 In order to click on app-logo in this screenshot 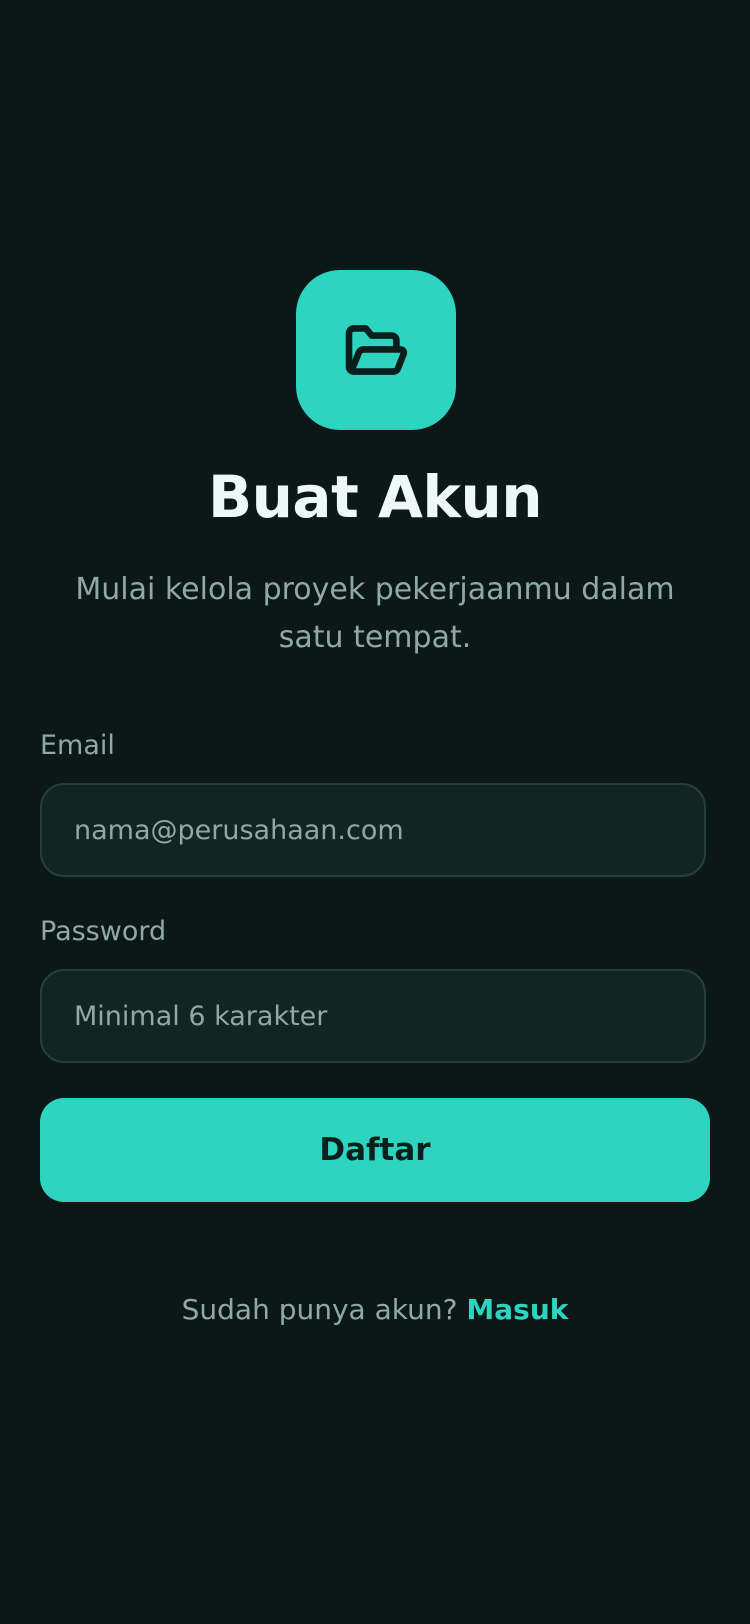, I will do `click(376, 350)`.